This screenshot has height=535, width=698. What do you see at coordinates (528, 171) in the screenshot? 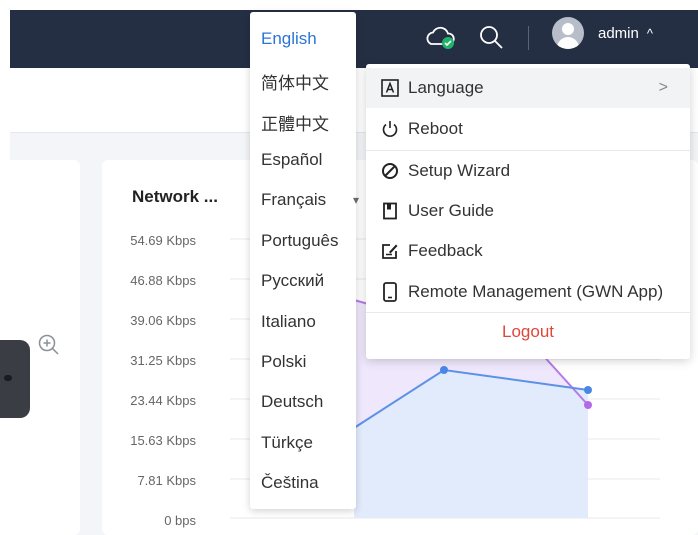
I see `menu-item-setup-wizard: Setup Wizard` at bounding box center [528, 171].